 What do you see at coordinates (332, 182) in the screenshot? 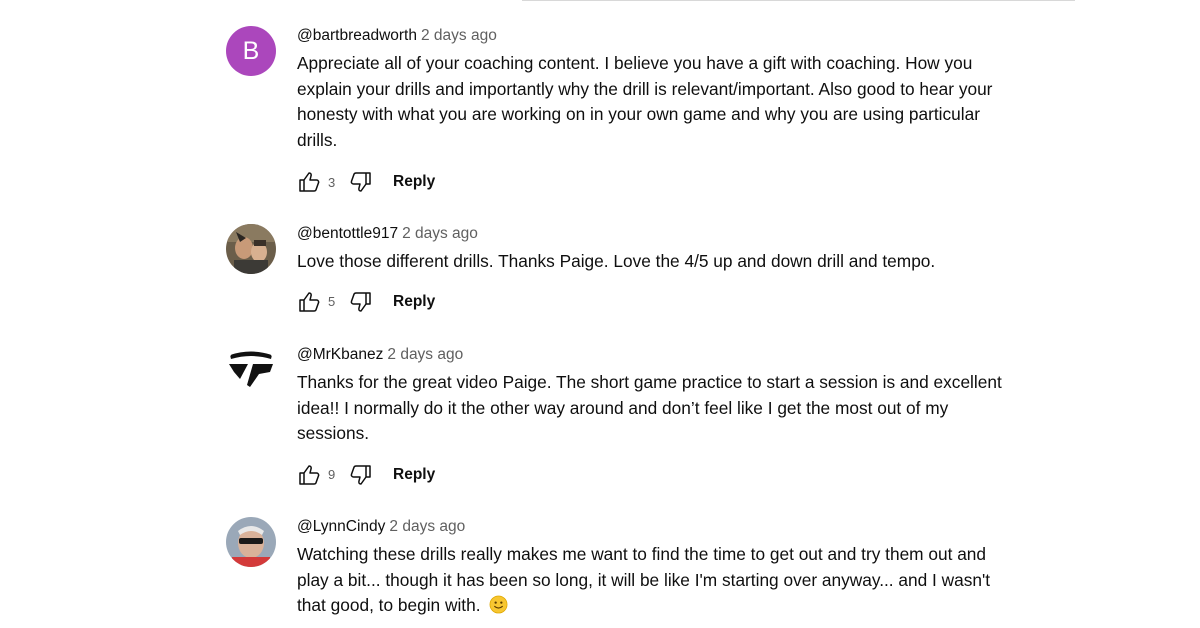
I see `like-count: 3` at bounding box center [332, 182].